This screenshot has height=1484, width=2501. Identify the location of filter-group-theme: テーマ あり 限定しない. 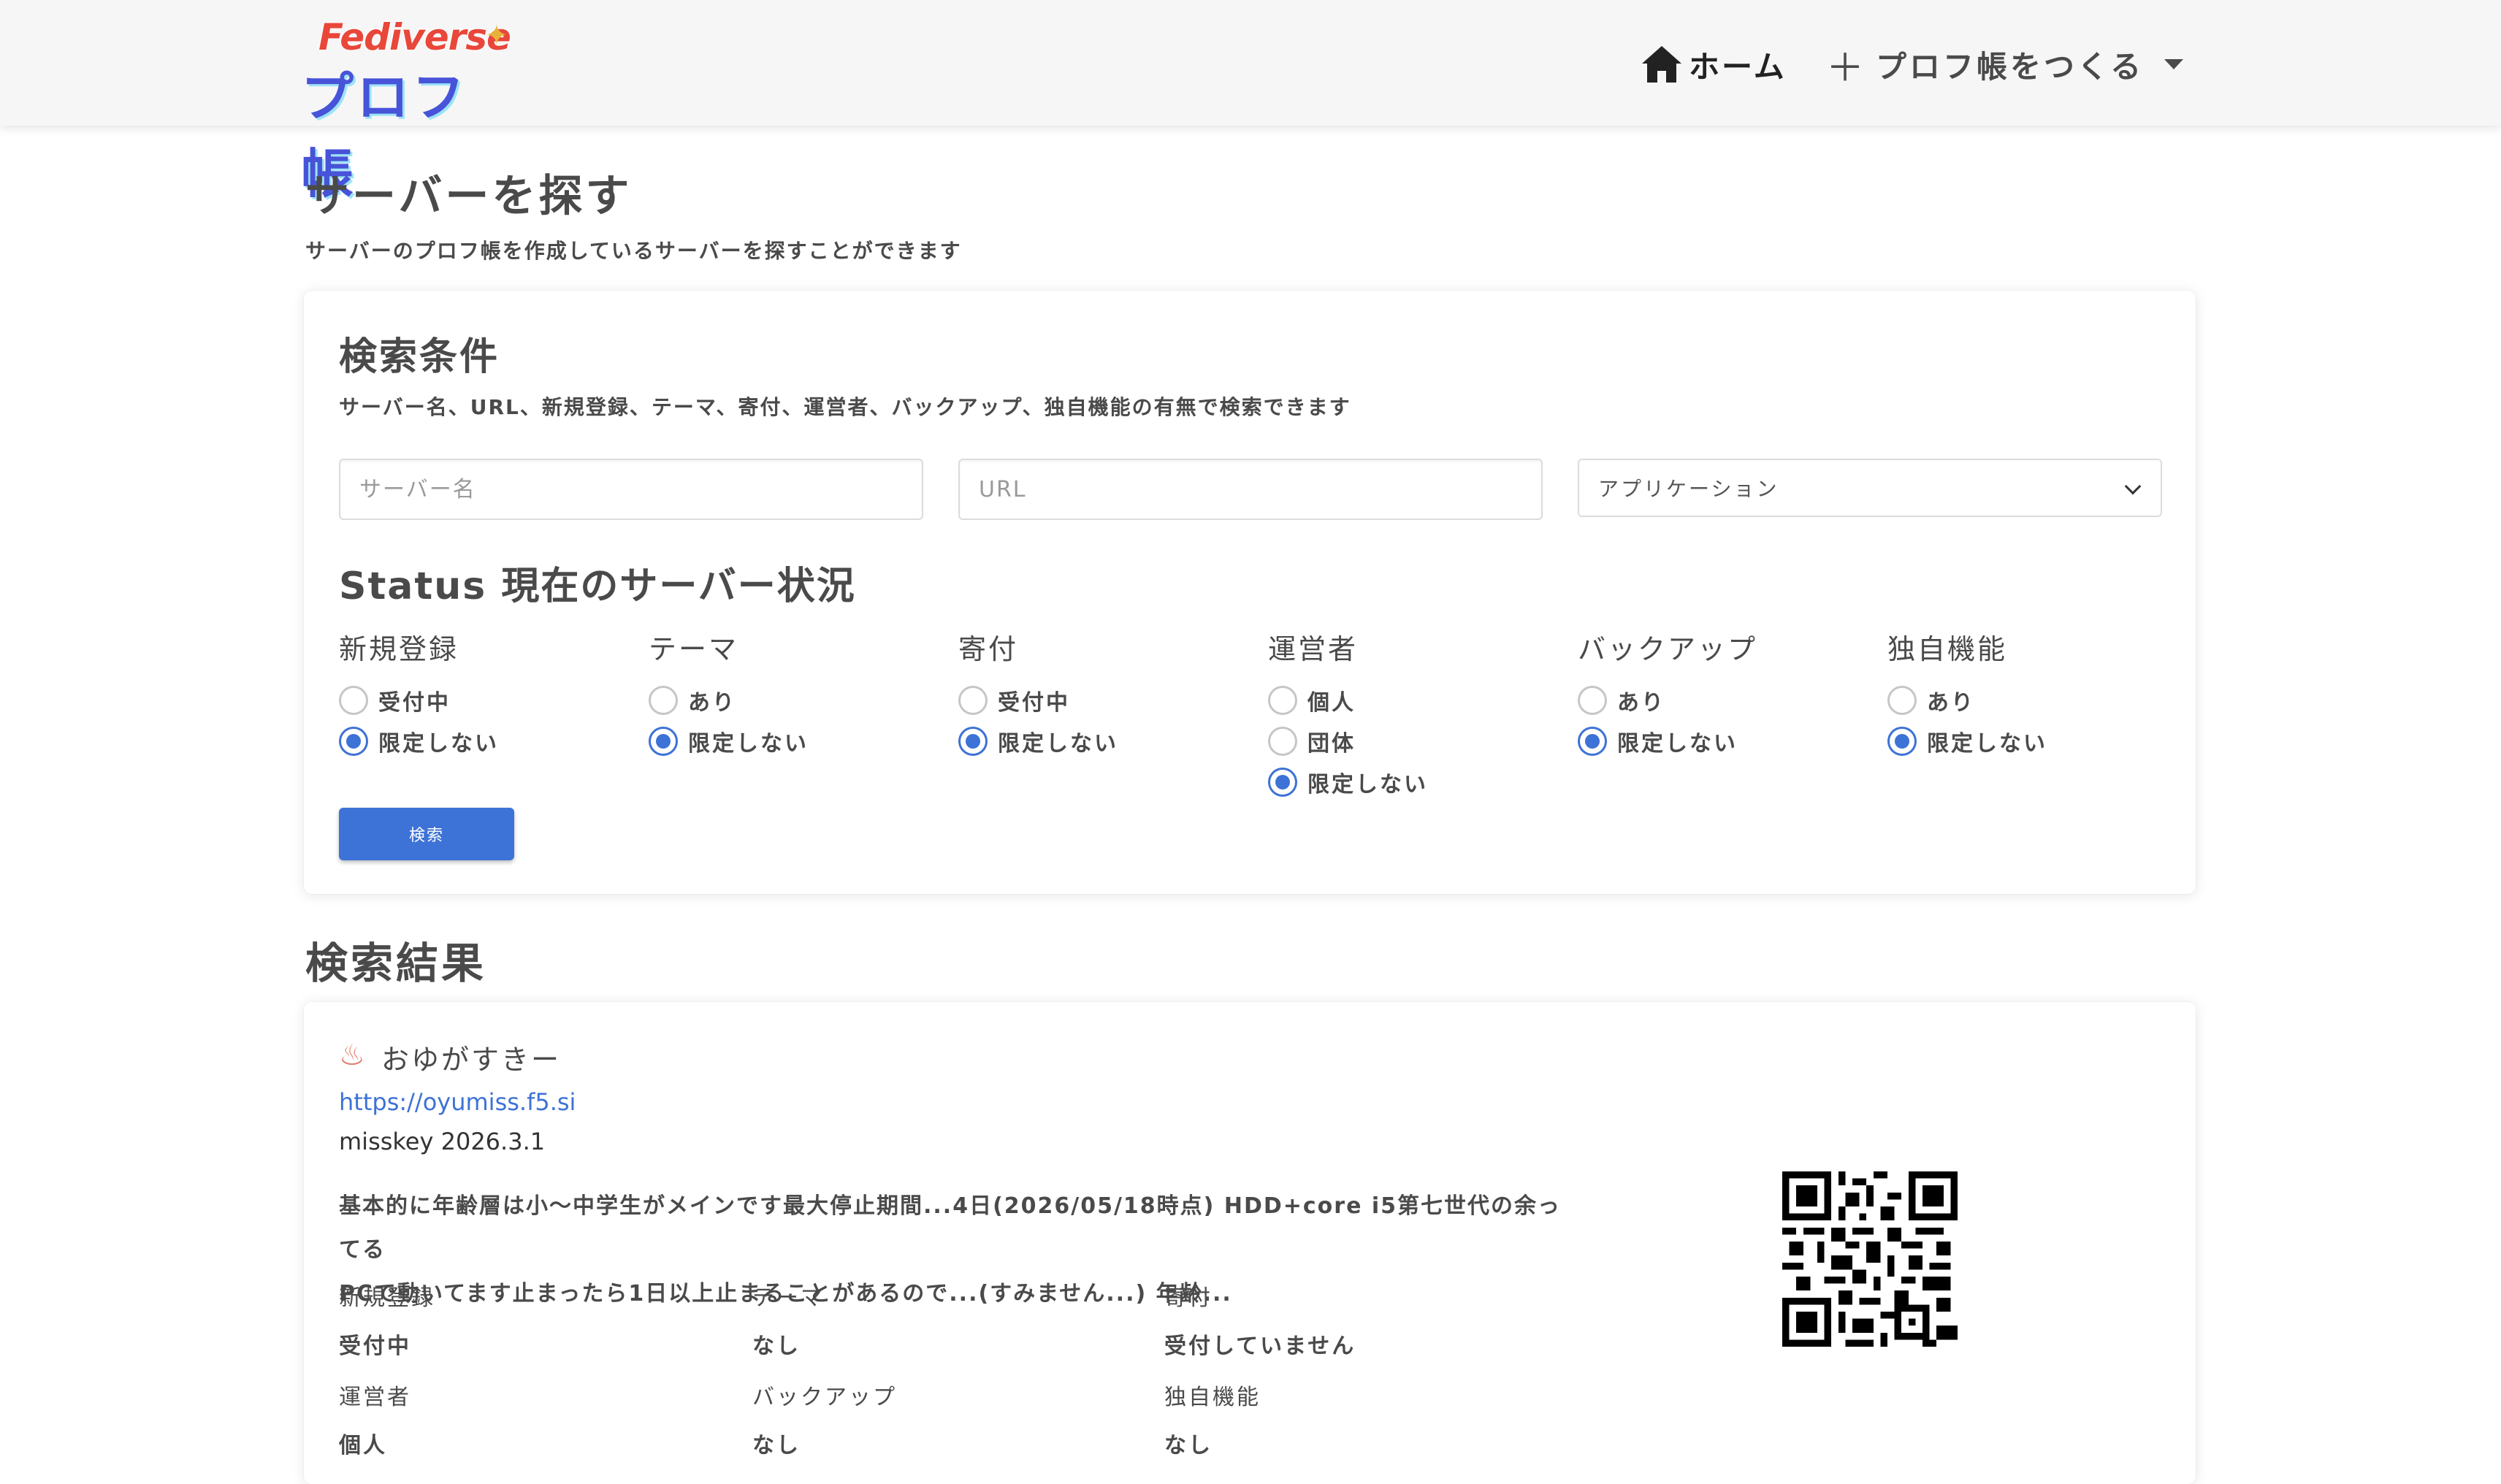
(795, 695).